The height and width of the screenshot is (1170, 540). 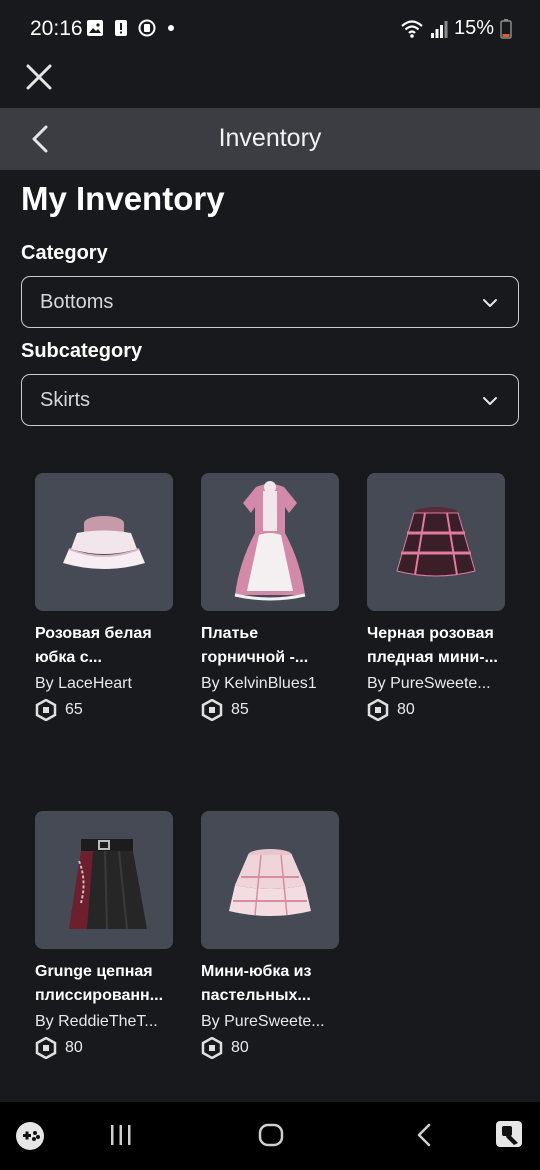 What do you see at coordinates (95, 28) in the screenshot?
I see `image-icon` at bounding box center [95, 28].